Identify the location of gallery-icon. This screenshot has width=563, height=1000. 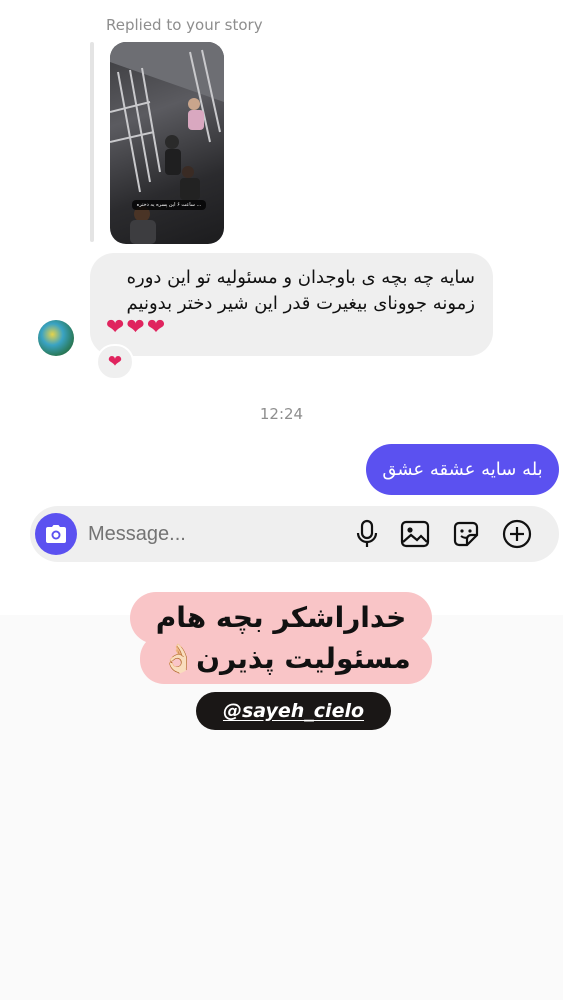
(415, 534).